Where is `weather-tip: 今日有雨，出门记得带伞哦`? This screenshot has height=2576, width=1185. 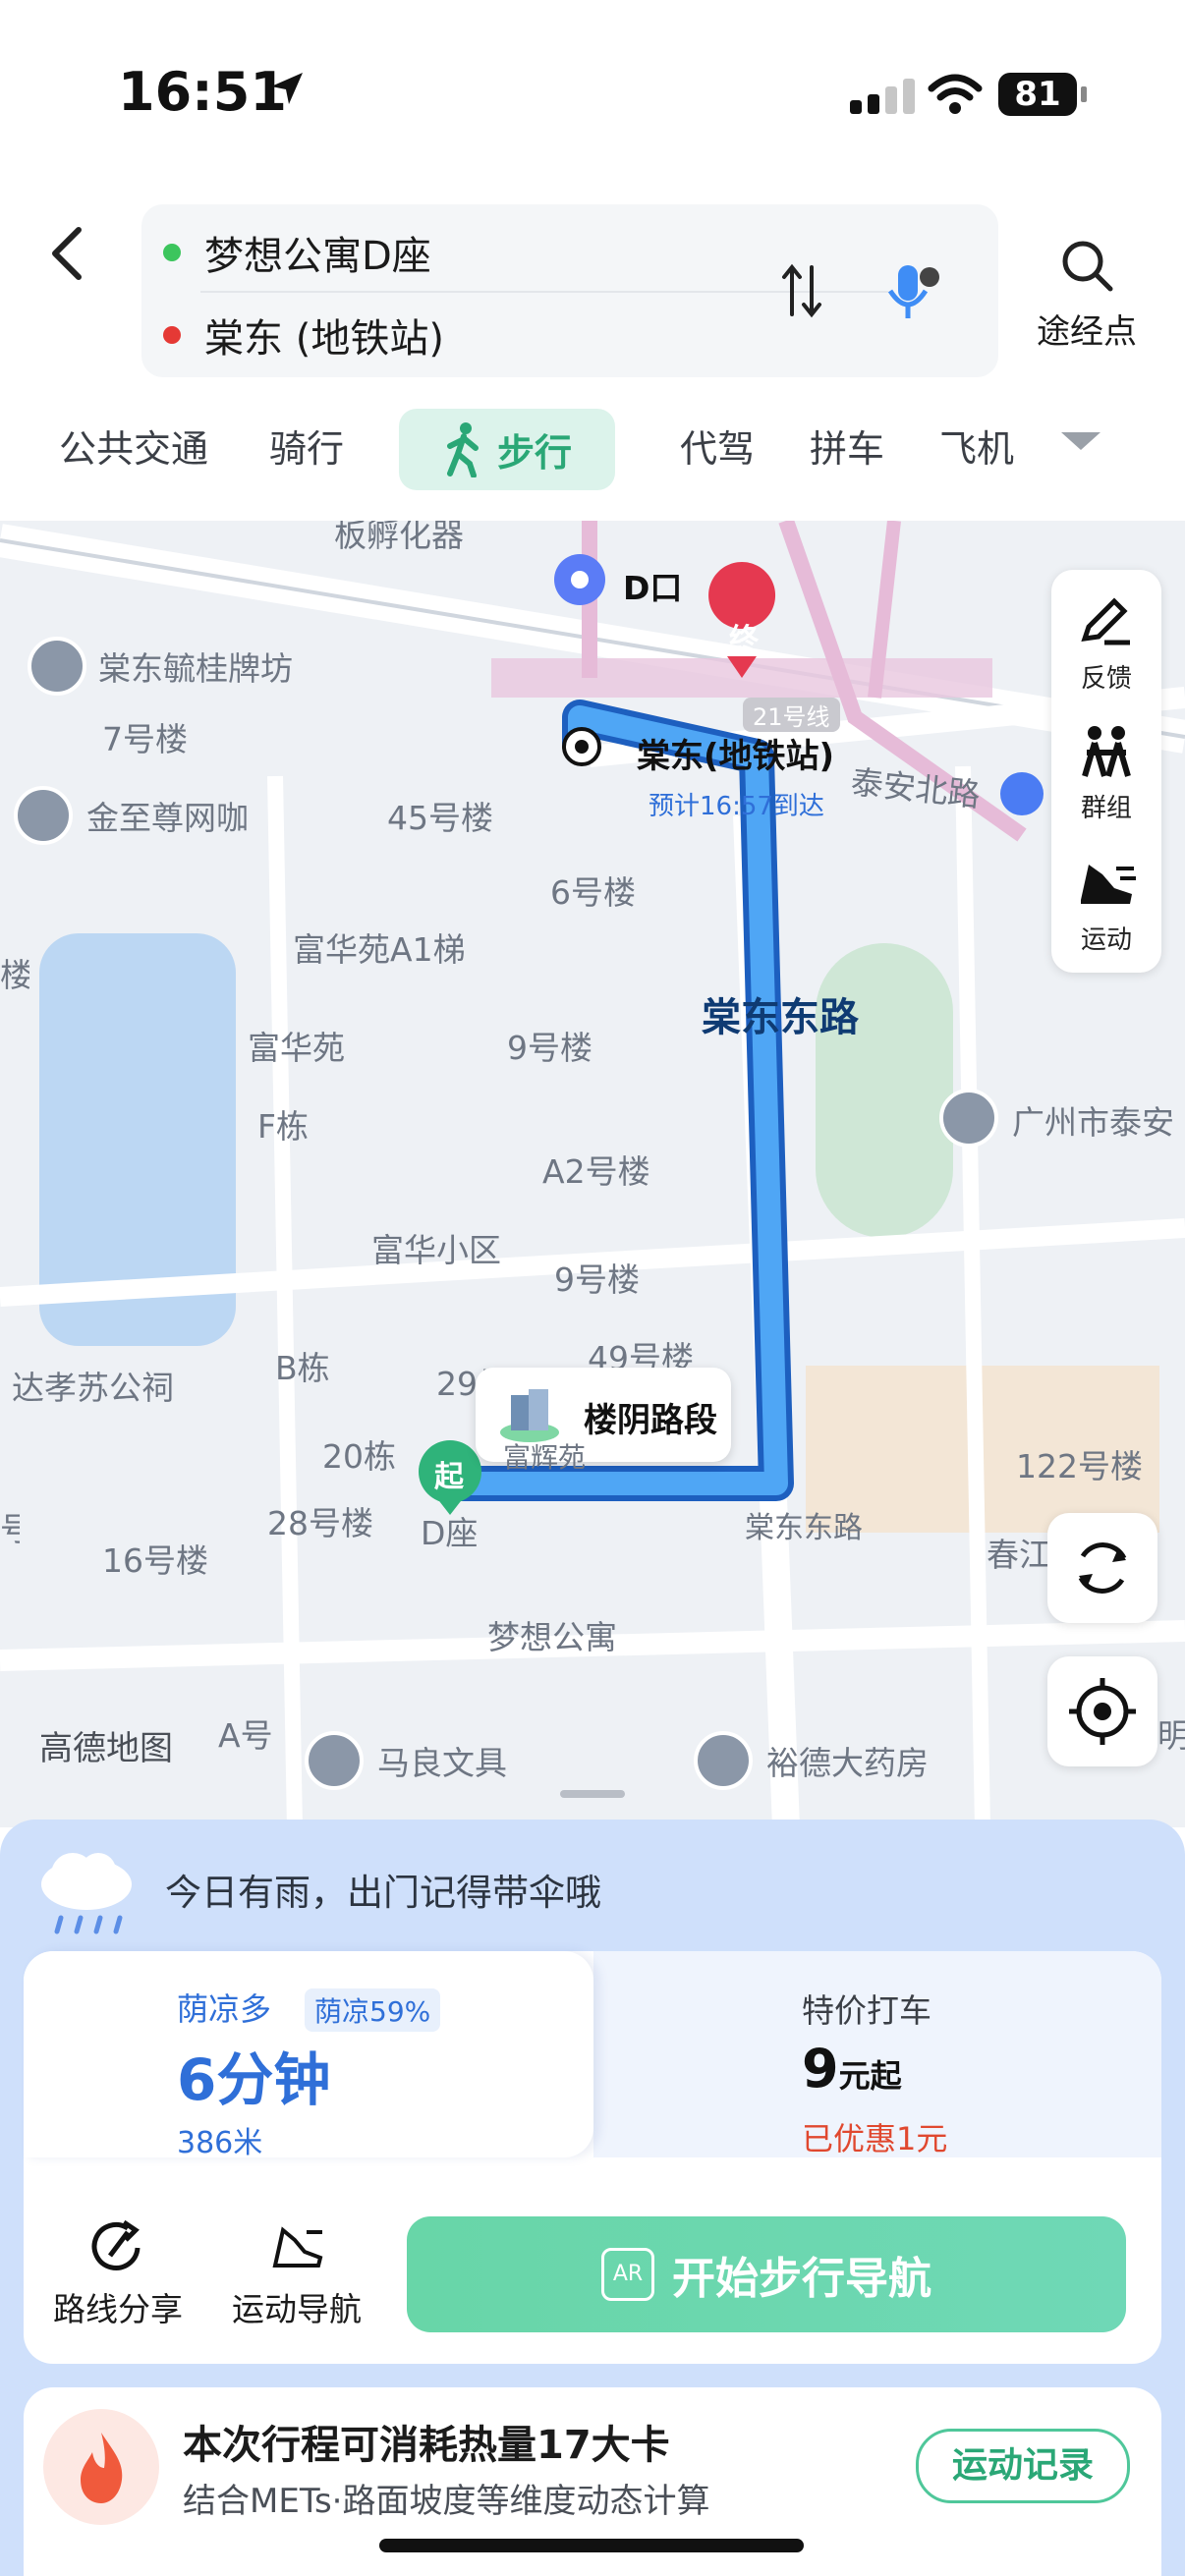
weather-tip: 今日有雨，出门记得带伞哦 is located at coordinates (383, 1893).